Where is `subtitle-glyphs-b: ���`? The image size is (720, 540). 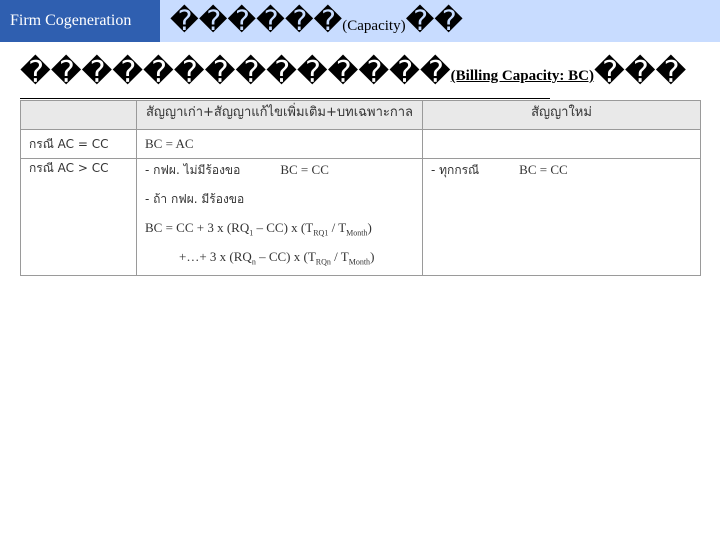
subtitle-glyphs-b: ��� is located at coordinates (640, 72).